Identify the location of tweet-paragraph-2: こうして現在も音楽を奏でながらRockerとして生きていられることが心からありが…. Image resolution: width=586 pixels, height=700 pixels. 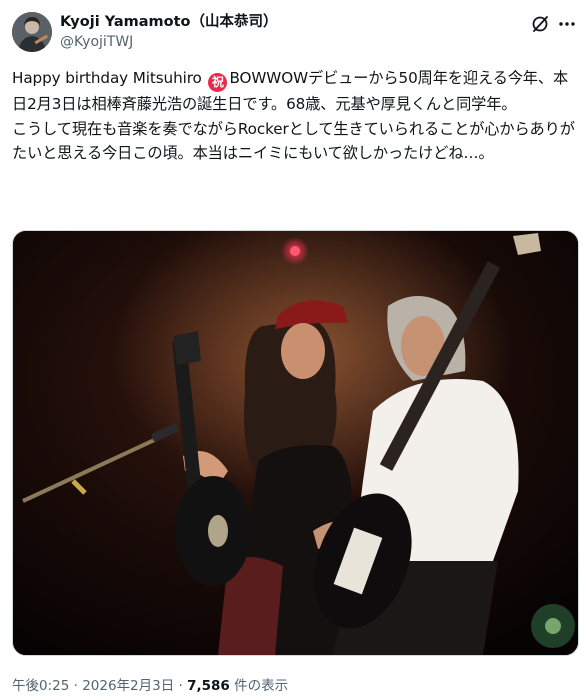
(293, 141).